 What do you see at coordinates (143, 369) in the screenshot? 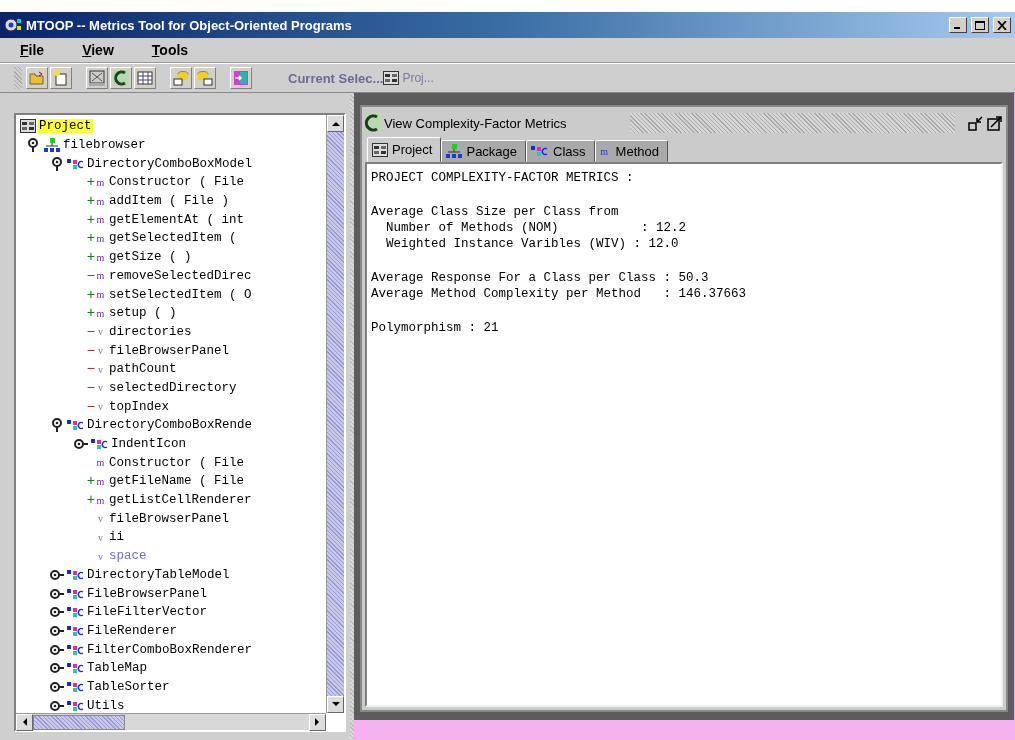
I see `tree-item: pathCount` at bounding box center [143, 369].